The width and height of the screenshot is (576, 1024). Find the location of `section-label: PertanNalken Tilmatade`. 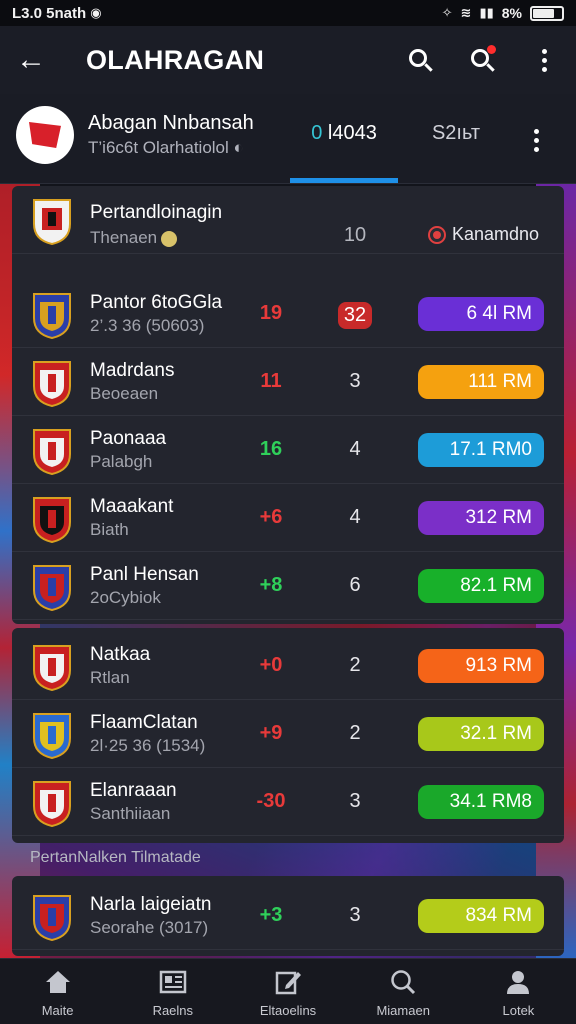

section-label: PertanNalken Tilmatade is located at coordinates (115, 857).